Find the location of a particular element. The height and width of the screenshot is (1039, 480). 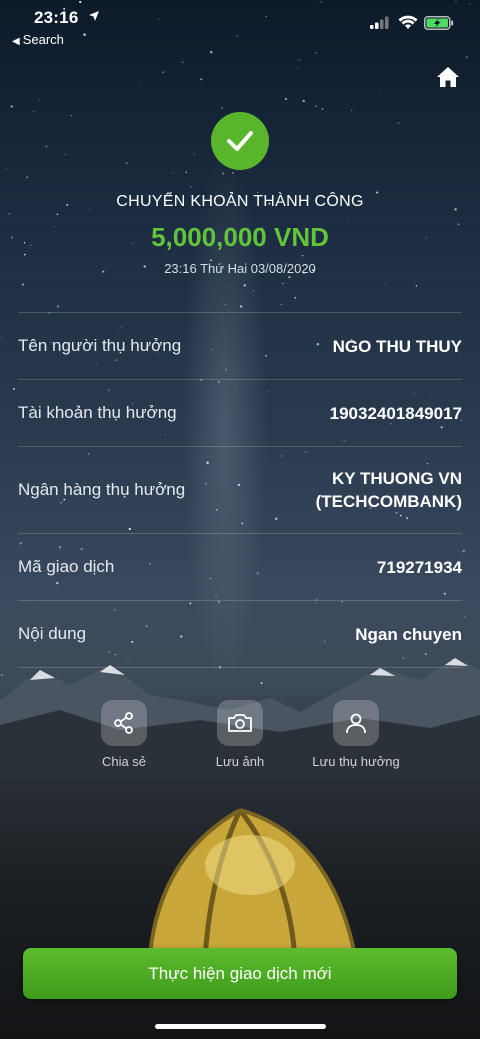

status-bar: 23:16 ◀ Search is located at coordinates (240, 27).